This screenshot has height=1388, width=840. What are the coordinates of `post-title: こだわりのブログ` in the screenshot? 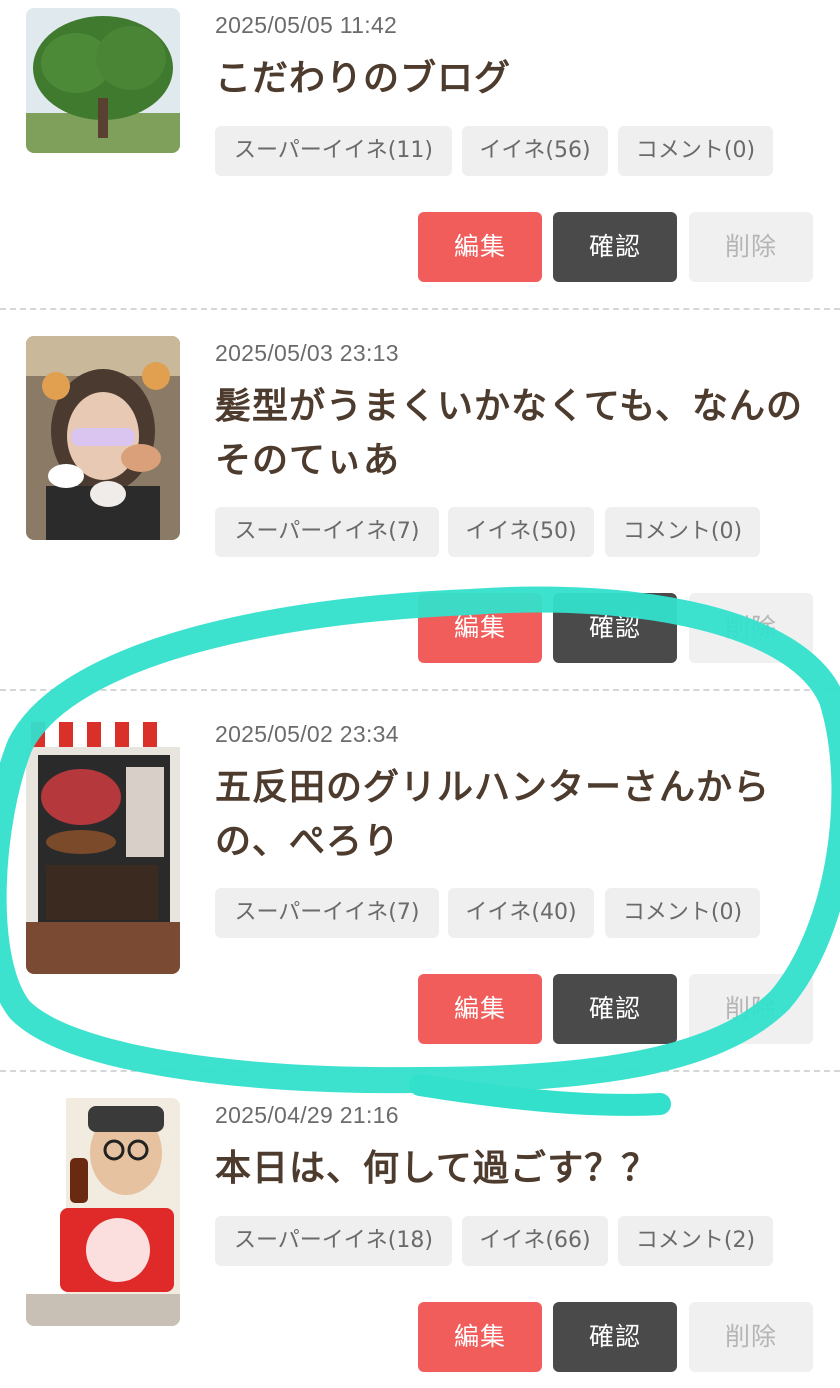 It's located at (515, 79).